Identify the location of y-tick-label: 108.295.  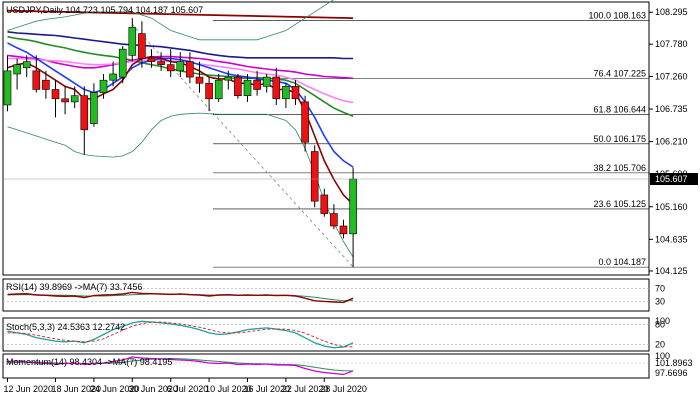
(671, 12).